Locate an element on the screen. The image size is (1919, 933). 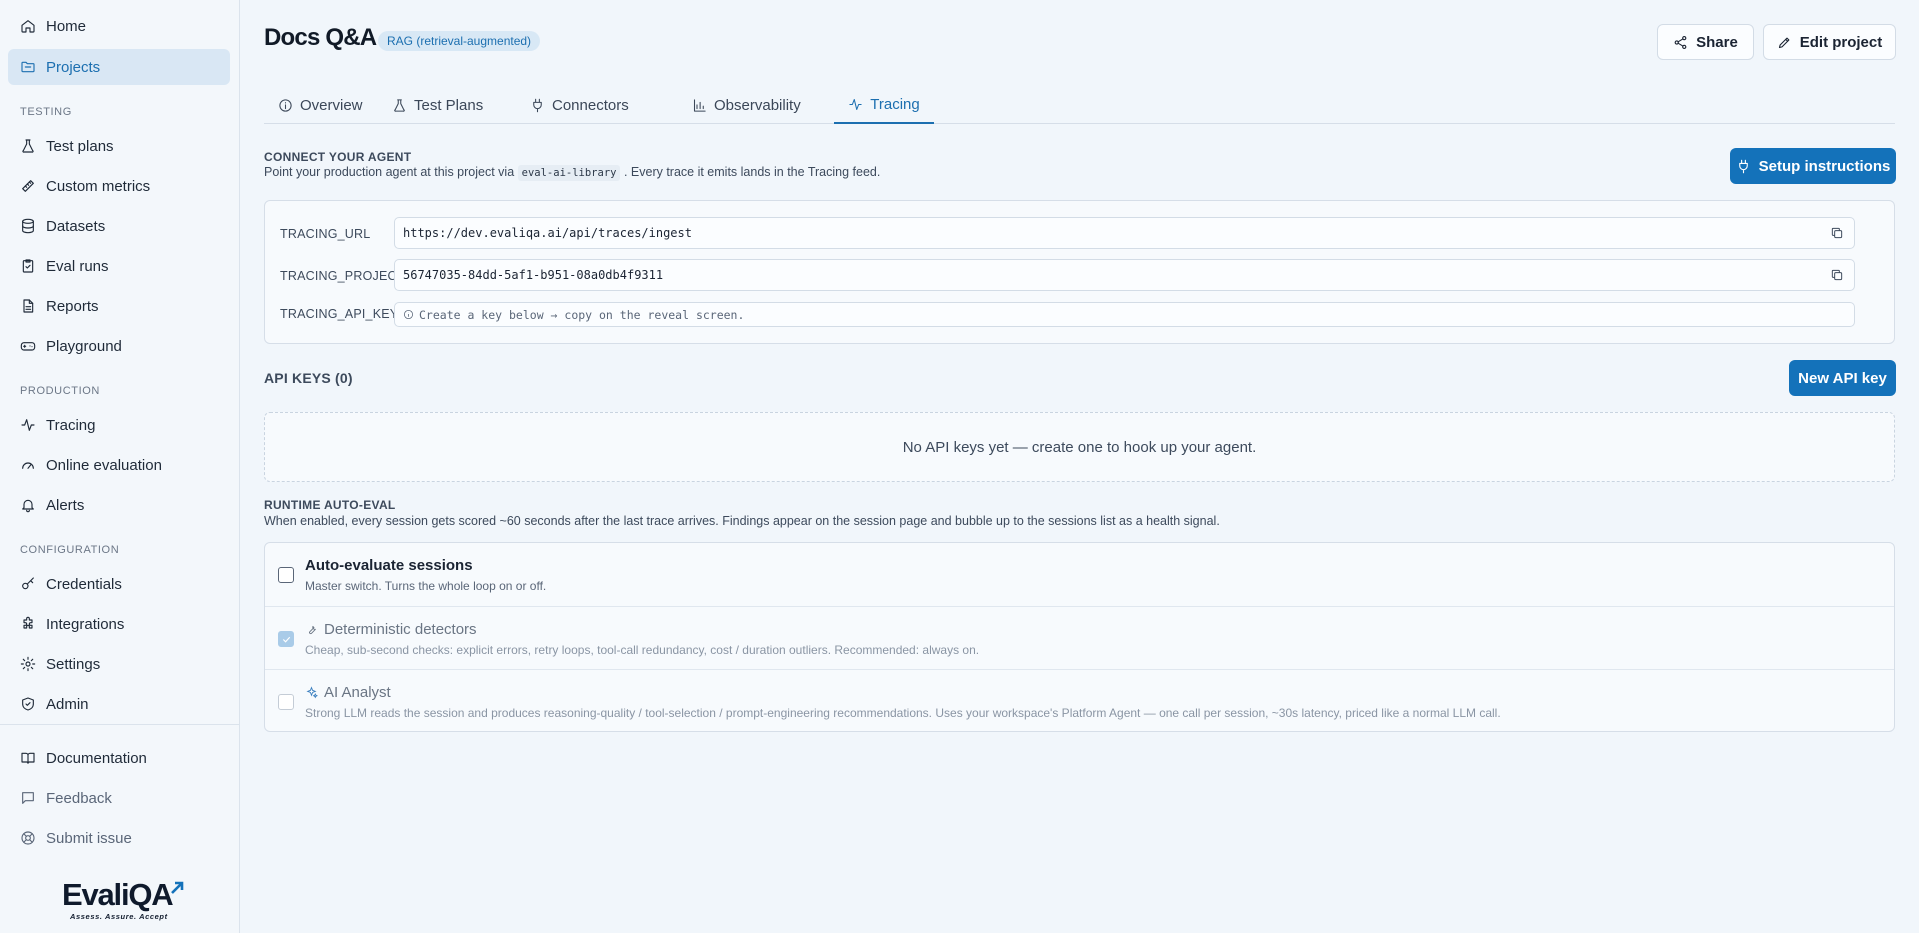
sidebar-item-label: Online evaluation is located at coordinates (104, 465).